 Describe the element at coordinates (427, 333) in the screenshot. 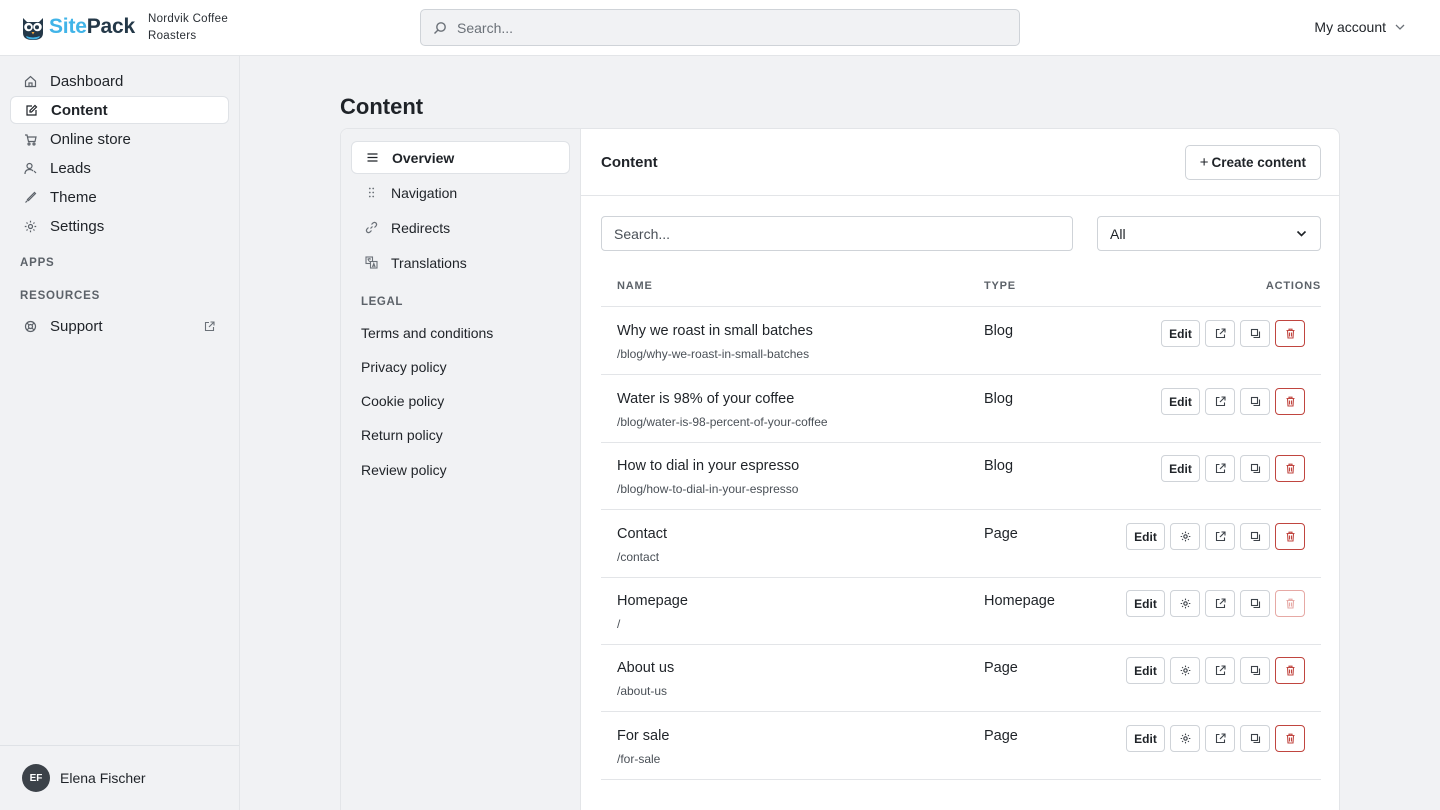

I see `legal-item-terms: Terms and conditions` at that location.